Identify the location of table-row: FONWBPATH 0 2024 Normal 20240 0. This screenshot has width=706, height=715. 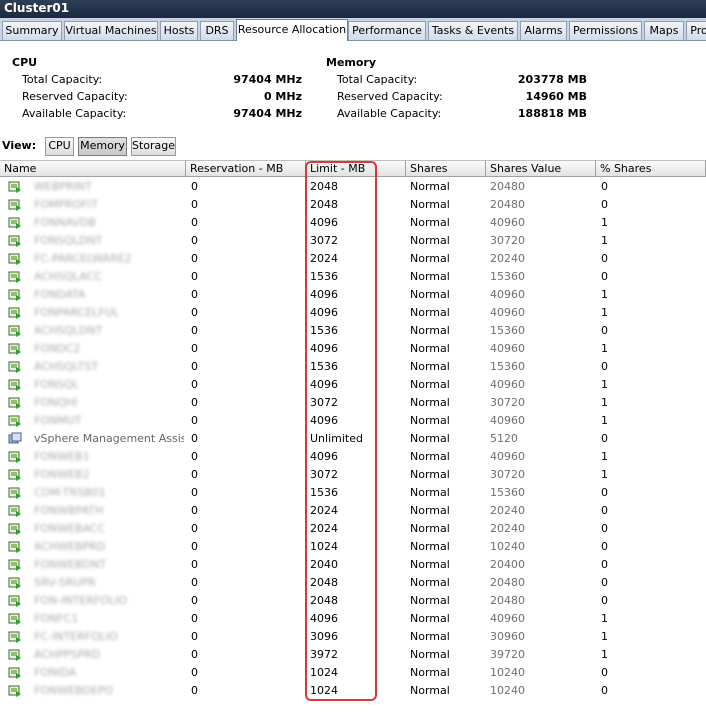
(353, 511).